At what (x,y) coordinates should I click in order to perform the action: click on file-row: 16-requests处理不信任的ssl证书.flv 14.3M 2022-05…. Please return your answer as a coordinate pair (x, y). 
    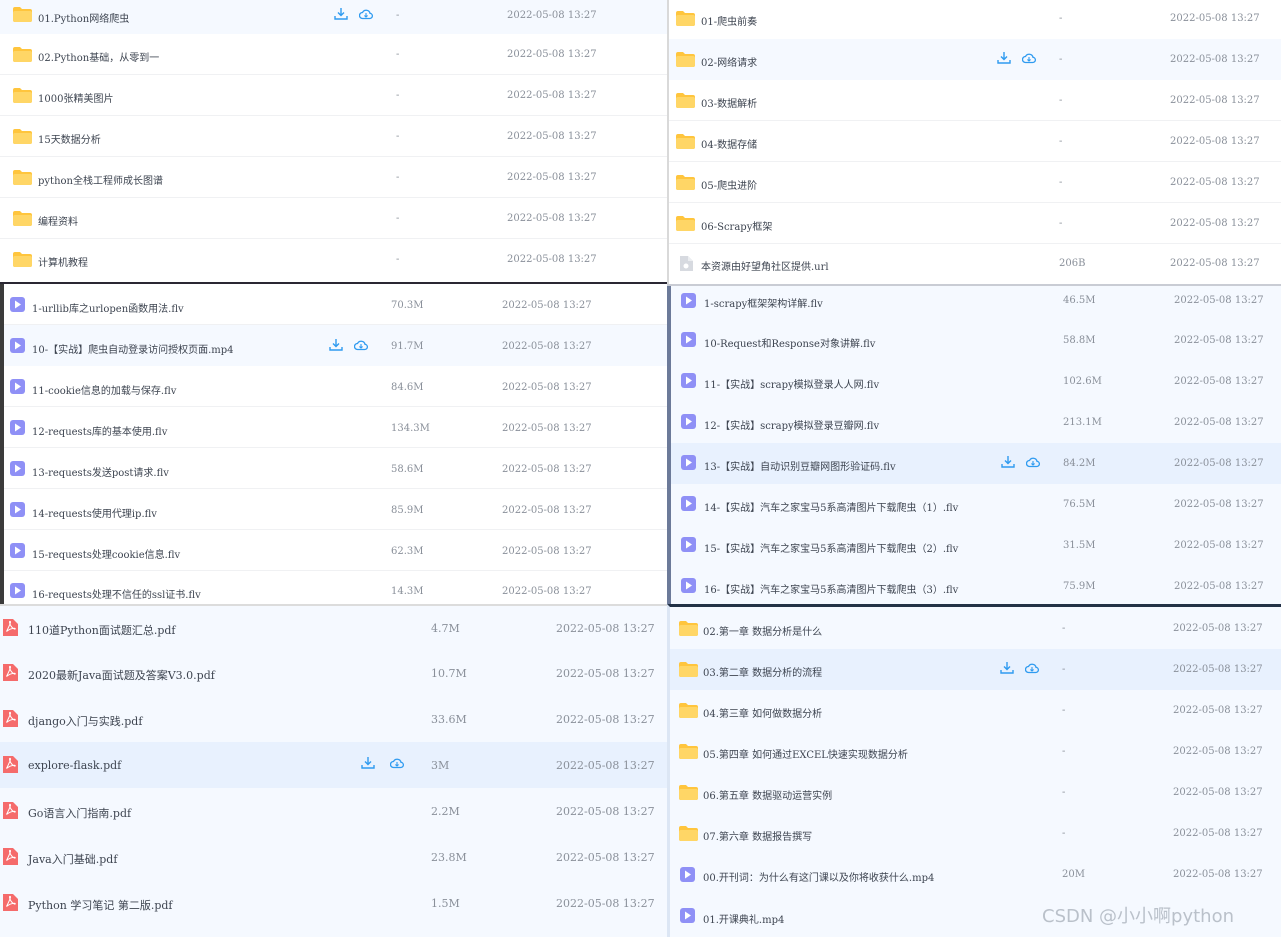
    Looking at the image, I should click on (335, 587).